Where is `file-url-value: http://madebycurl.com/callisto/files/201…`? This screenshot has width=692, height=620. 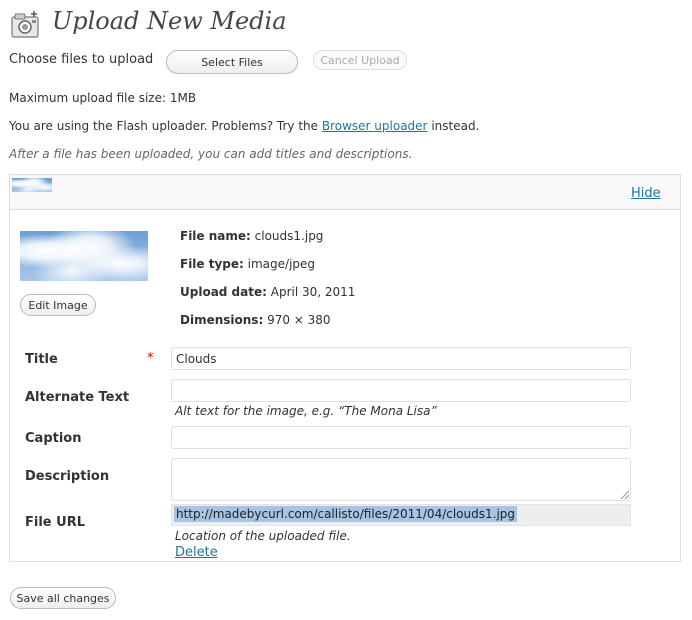 file-url-value: http://madebycurl.com/callisto/files/201… is located at coordinates (346, 514).